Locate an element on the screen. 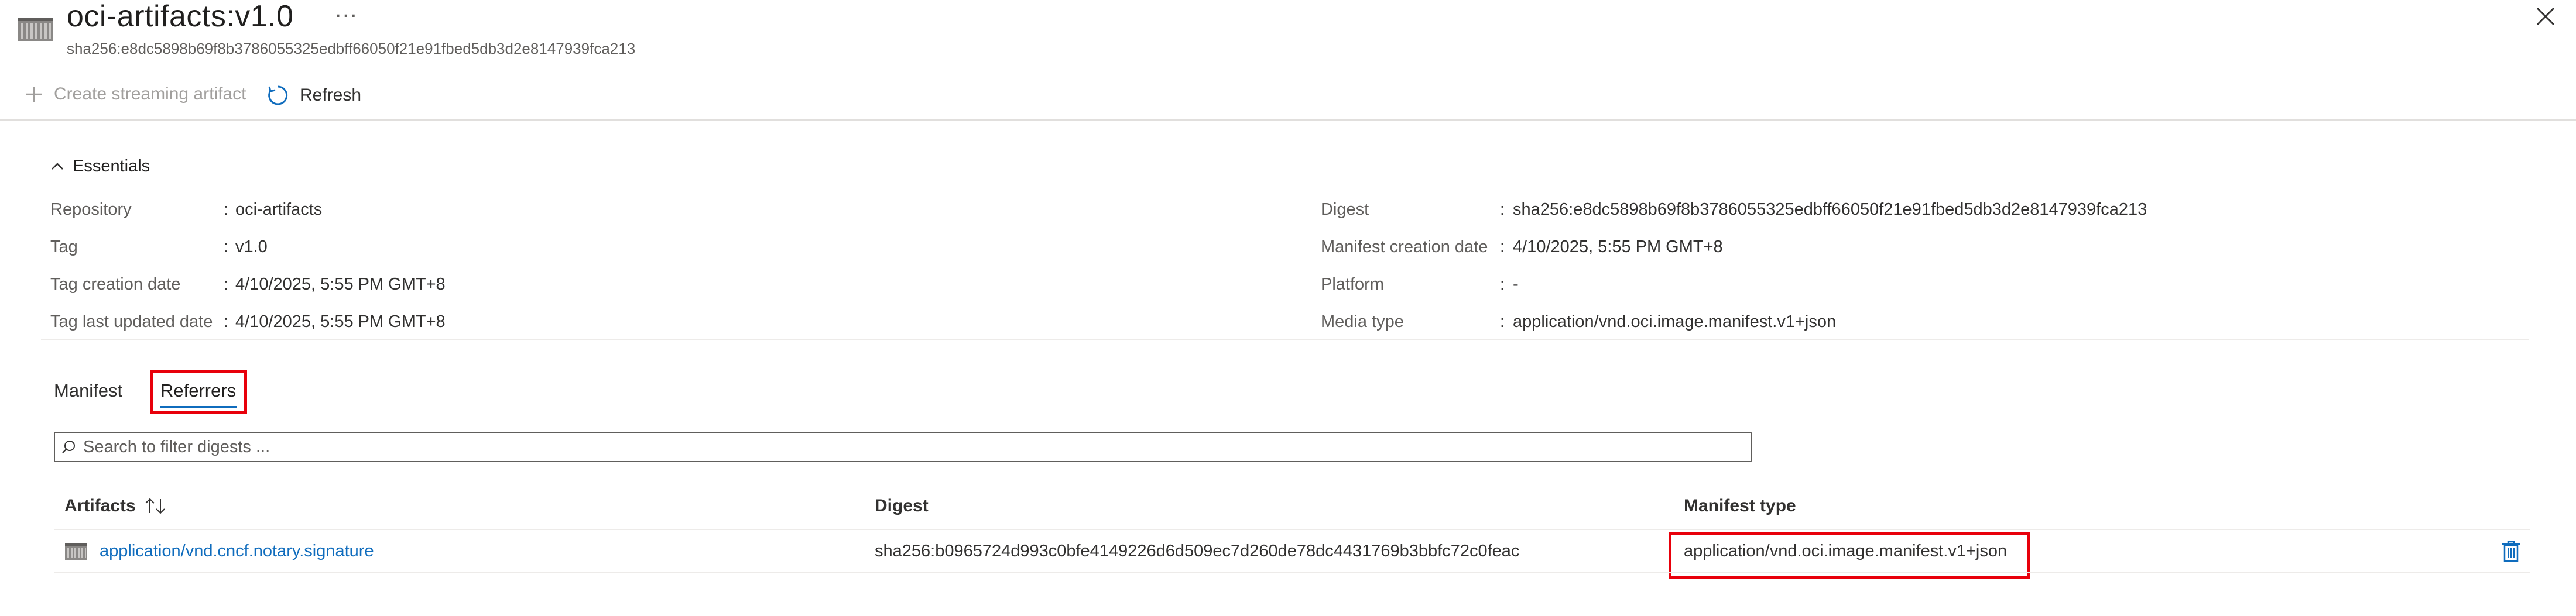 The image size is (2576, 616). essentials-label: Essentials is located at coordinates (111, 166).